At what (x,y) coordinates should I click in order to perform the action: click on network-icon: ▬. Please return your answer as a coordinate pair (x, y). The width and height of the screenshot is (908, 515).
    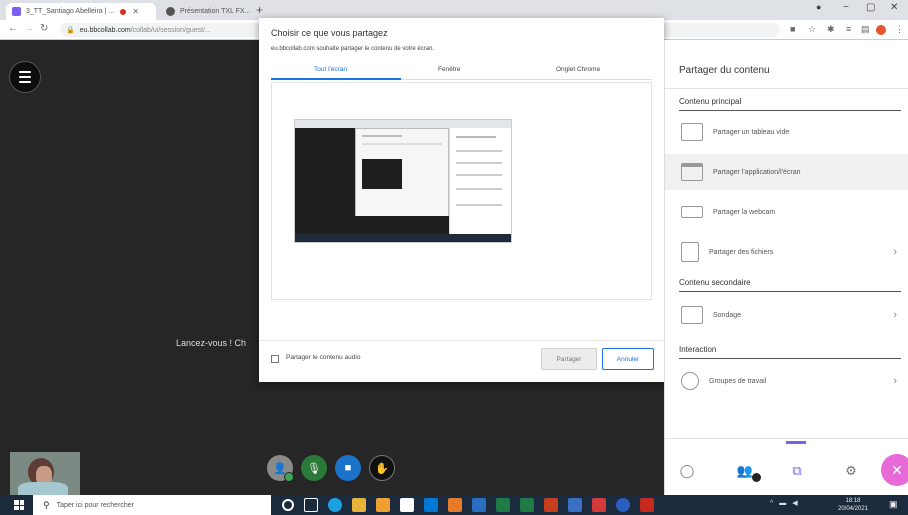
    Looking at the image, I should click on (782, 503).